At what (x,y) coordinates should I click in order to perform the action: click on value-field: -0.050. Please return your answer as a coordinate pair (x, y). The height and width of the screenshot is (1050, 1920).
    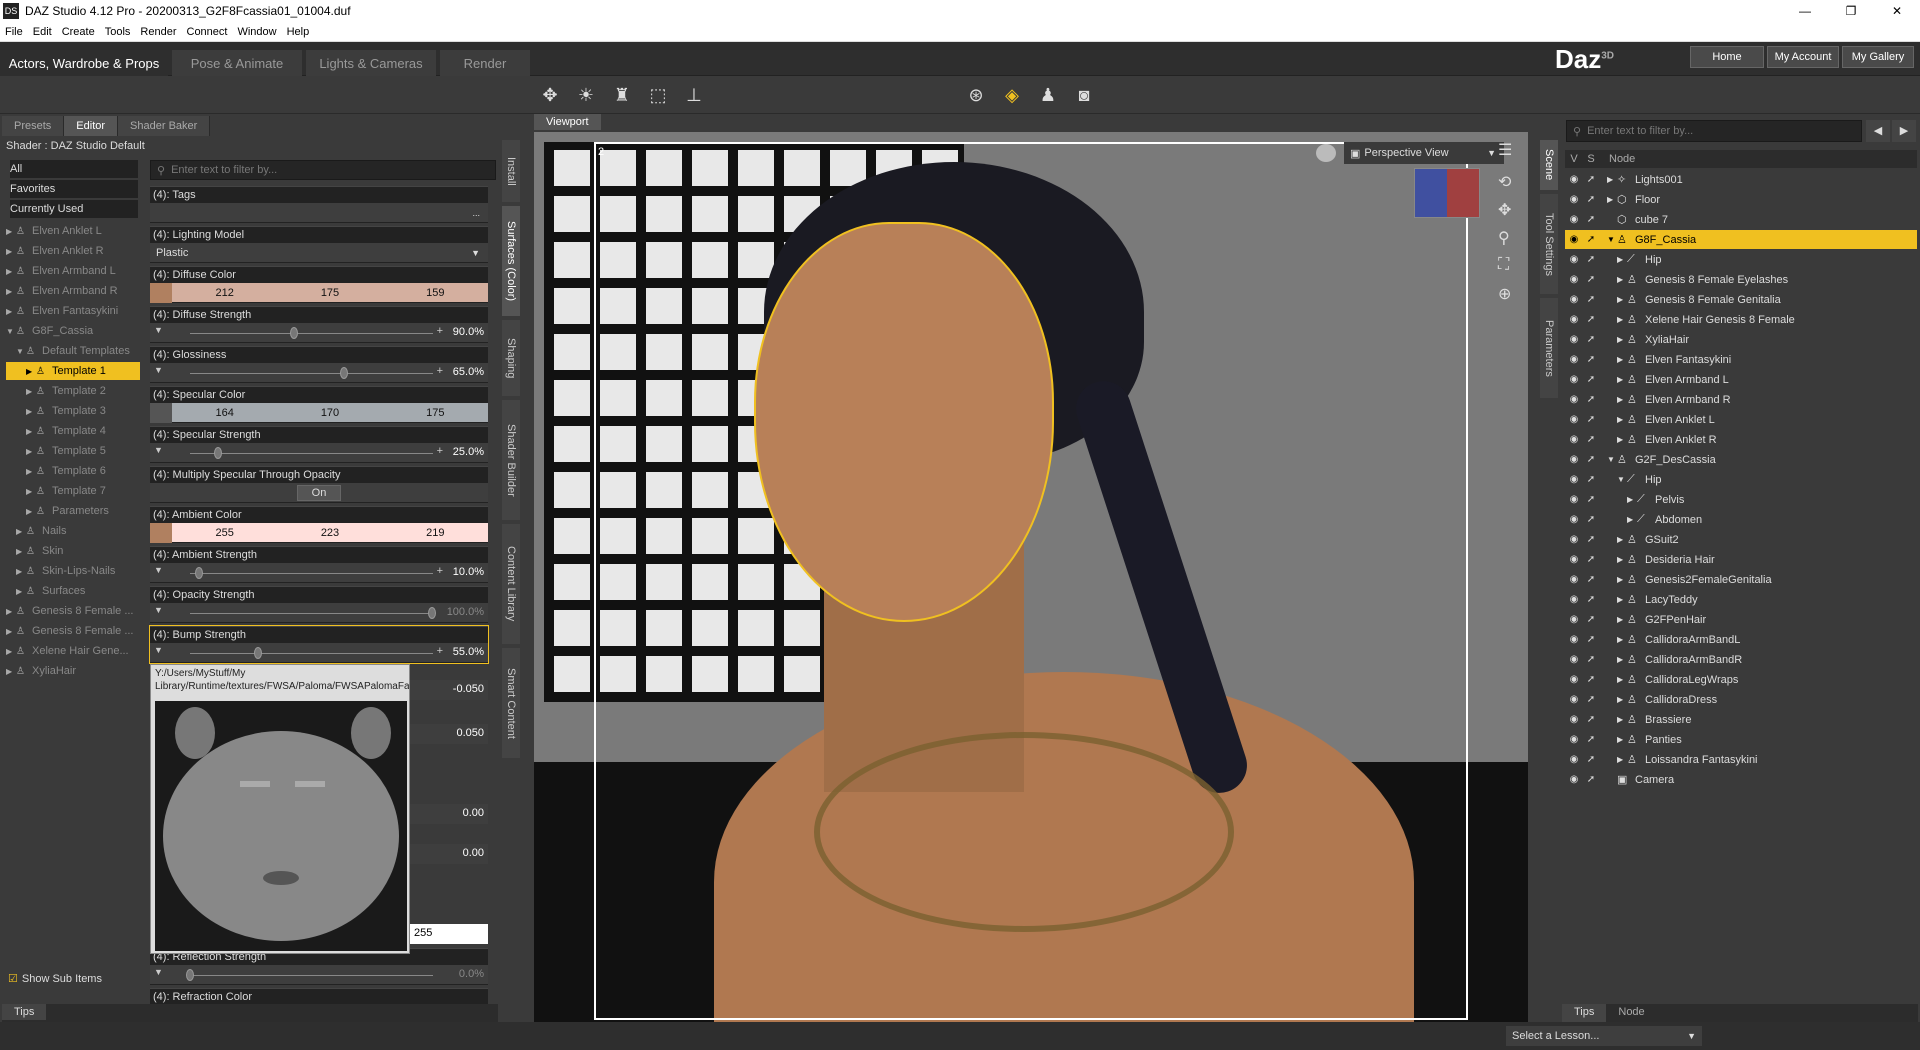
    Looking at the image, I should click on (449, 690).